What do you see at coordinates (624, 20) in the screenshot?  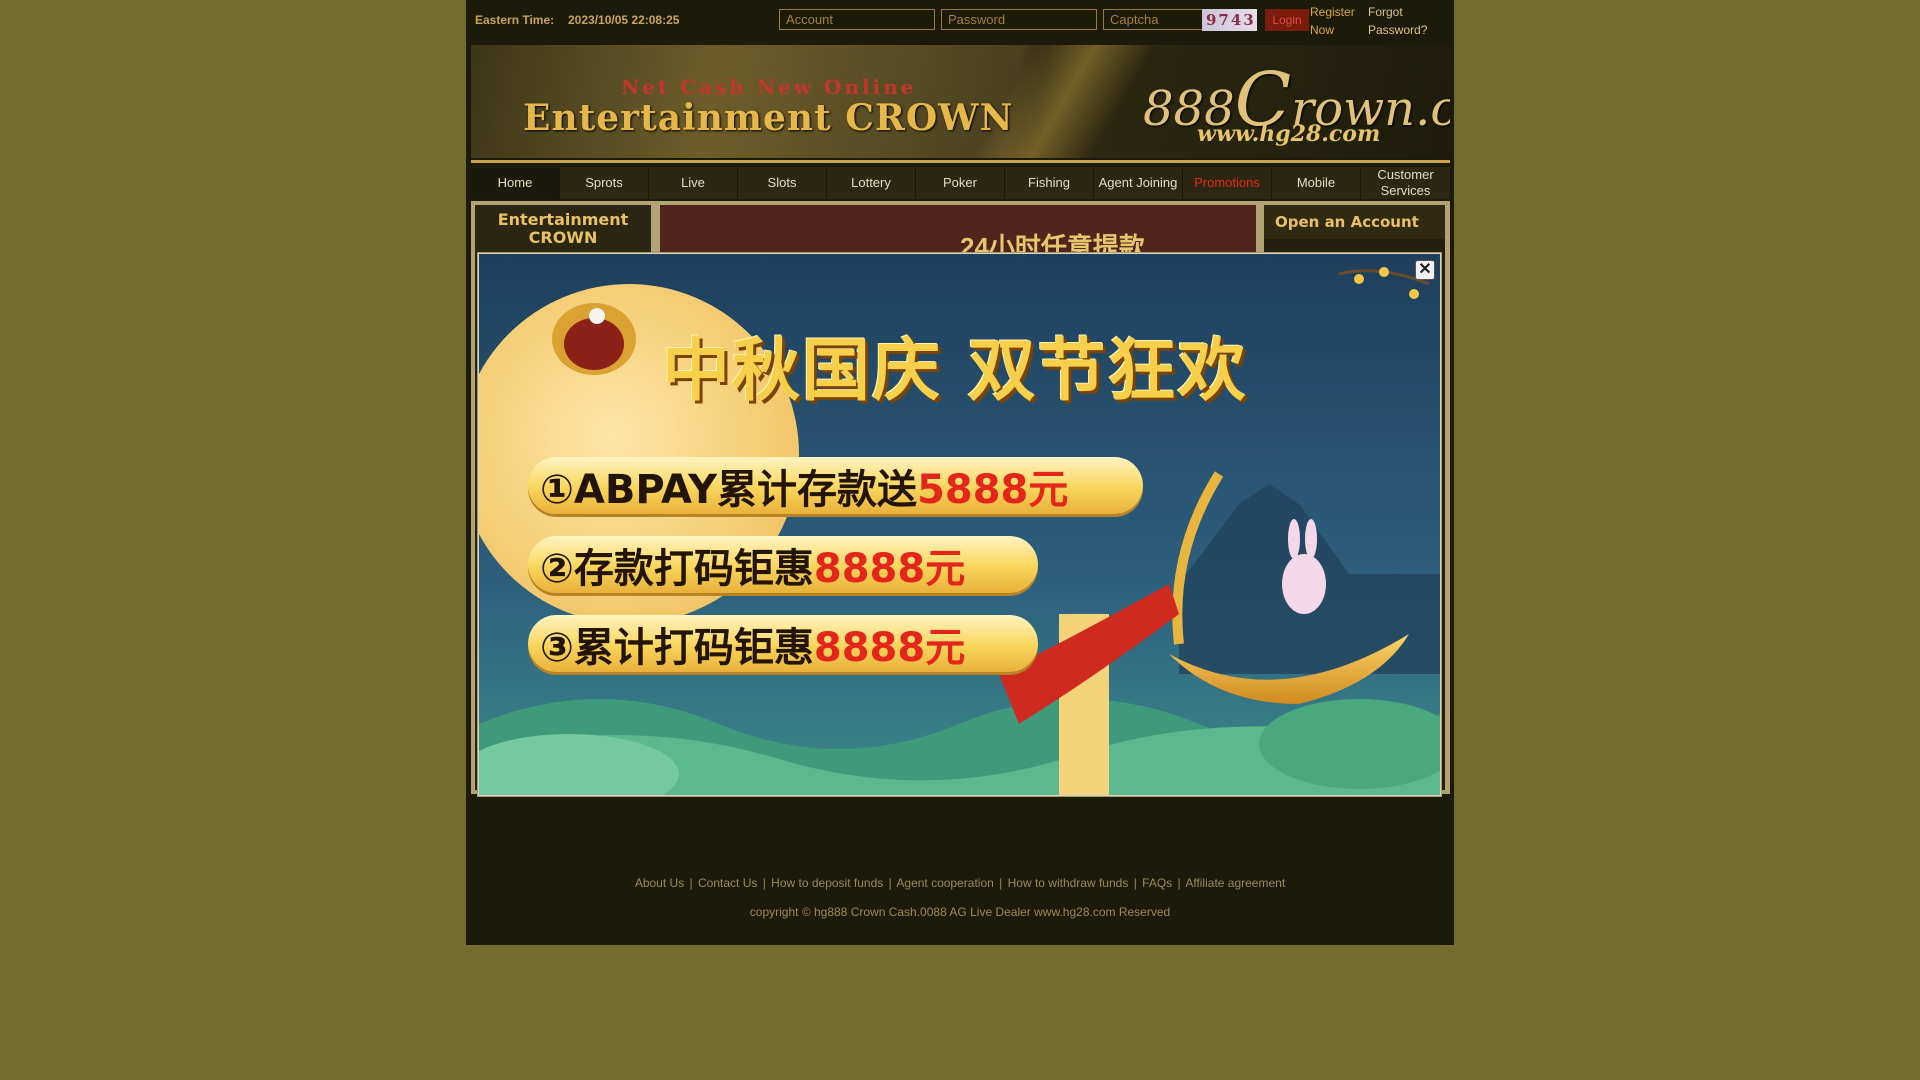 I see `clock-value: 2023/10/05 22:08:25` at bounding box center [624, 20].